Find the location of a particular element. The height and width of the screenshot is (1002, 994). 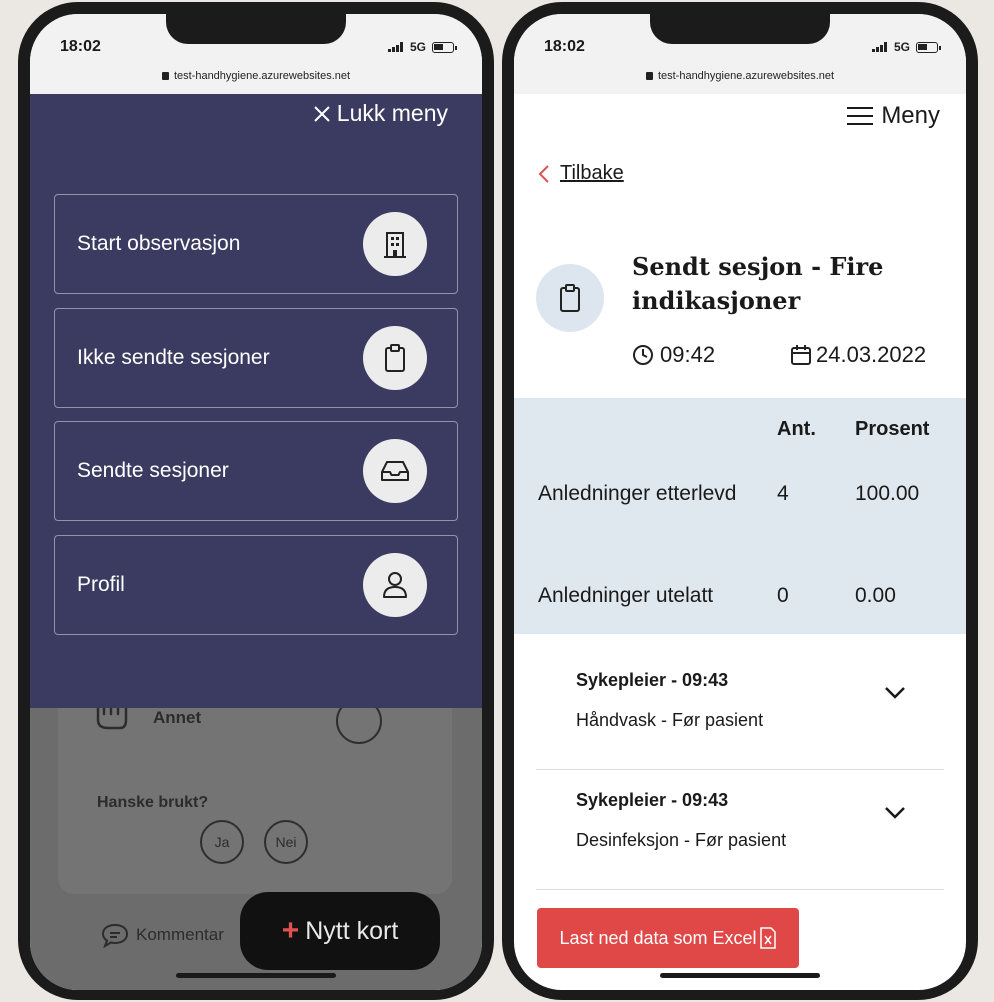

comment-icon is located at coordinates (115, 935).